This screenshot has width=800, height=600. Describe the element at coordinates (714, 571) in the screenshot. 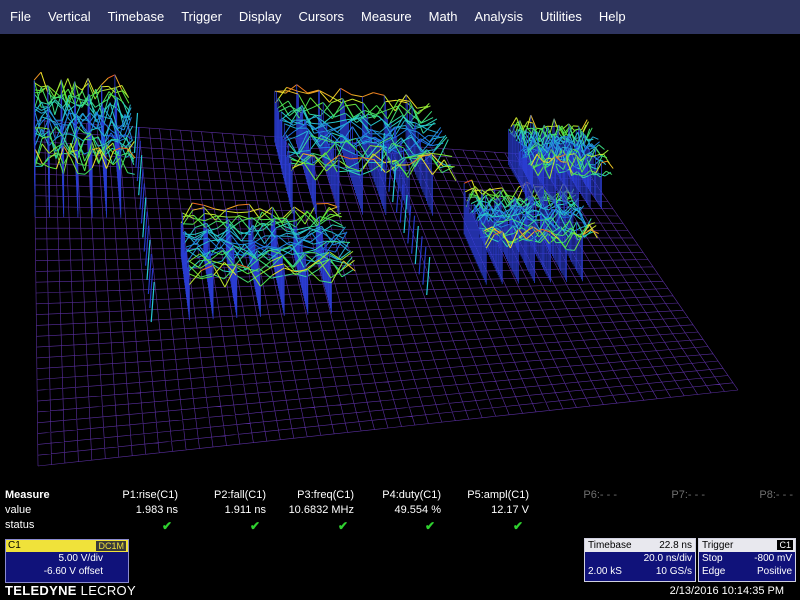

I see `trigger-type: Edge` at that location.